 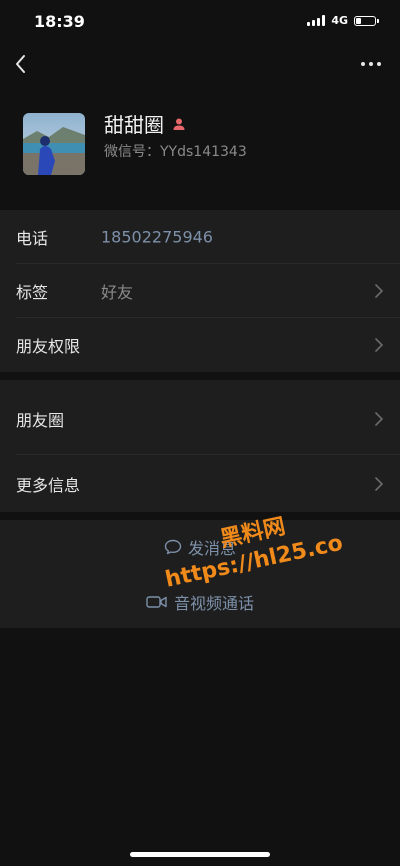 I want to click on status-indicators: 4G, so click(x=343, y=20).